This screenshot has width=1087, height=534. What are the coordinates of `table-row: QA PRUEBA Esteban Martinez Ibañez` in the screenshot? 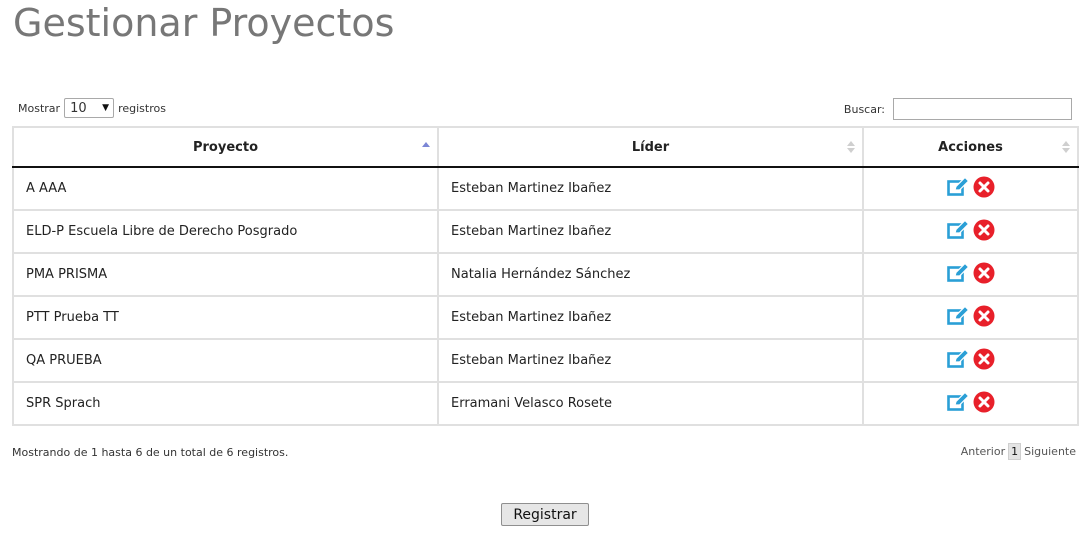 It's located at (545, 360).